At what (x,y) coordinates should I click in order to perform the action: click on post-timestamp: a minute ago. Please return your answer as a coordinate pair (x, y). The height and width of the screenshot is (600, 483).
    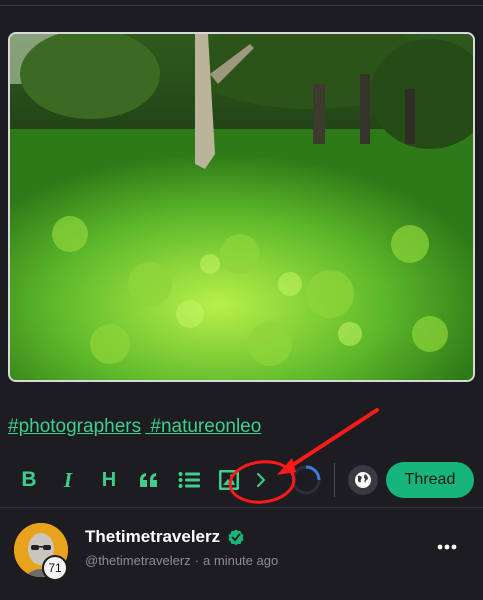
    Looking at the image, I should click on (241, 560).